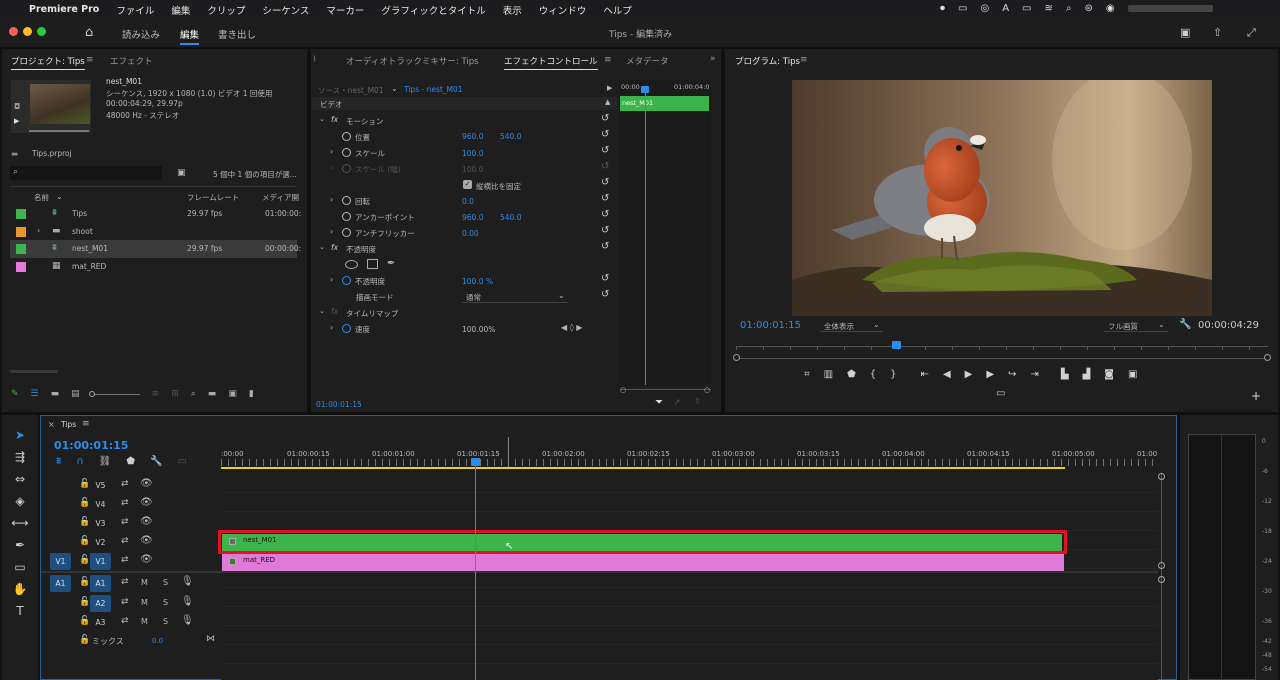  I want to click on col-name: 名前, so click(41, 197).